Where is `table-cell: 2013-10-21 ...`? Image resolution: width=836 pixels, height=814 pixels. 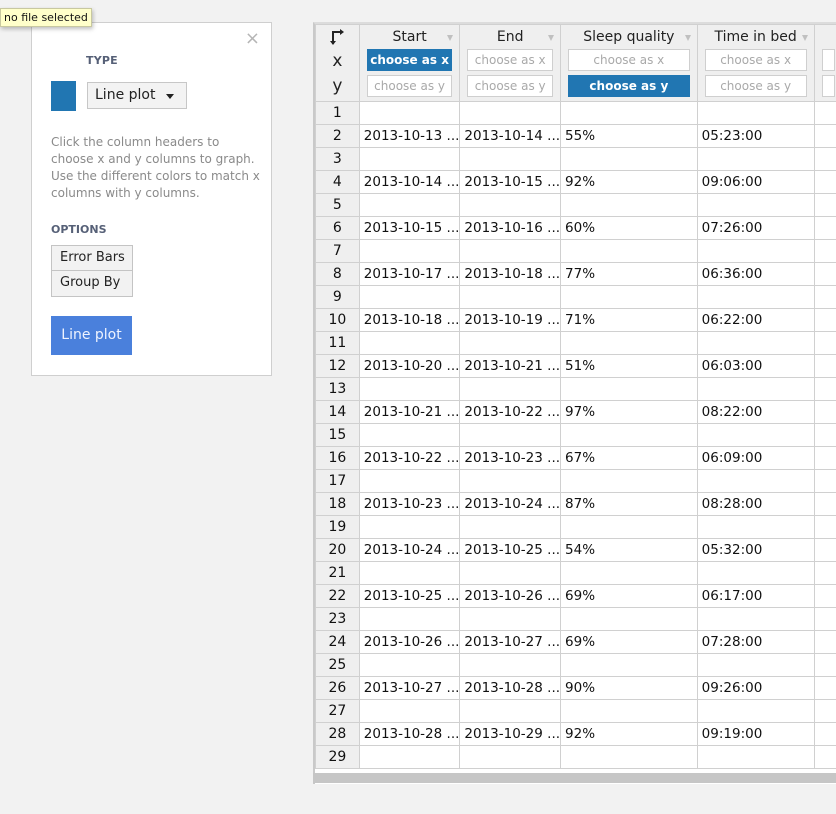 table-cell: 2013-10-21 ... is located at coordinates (409, 412).